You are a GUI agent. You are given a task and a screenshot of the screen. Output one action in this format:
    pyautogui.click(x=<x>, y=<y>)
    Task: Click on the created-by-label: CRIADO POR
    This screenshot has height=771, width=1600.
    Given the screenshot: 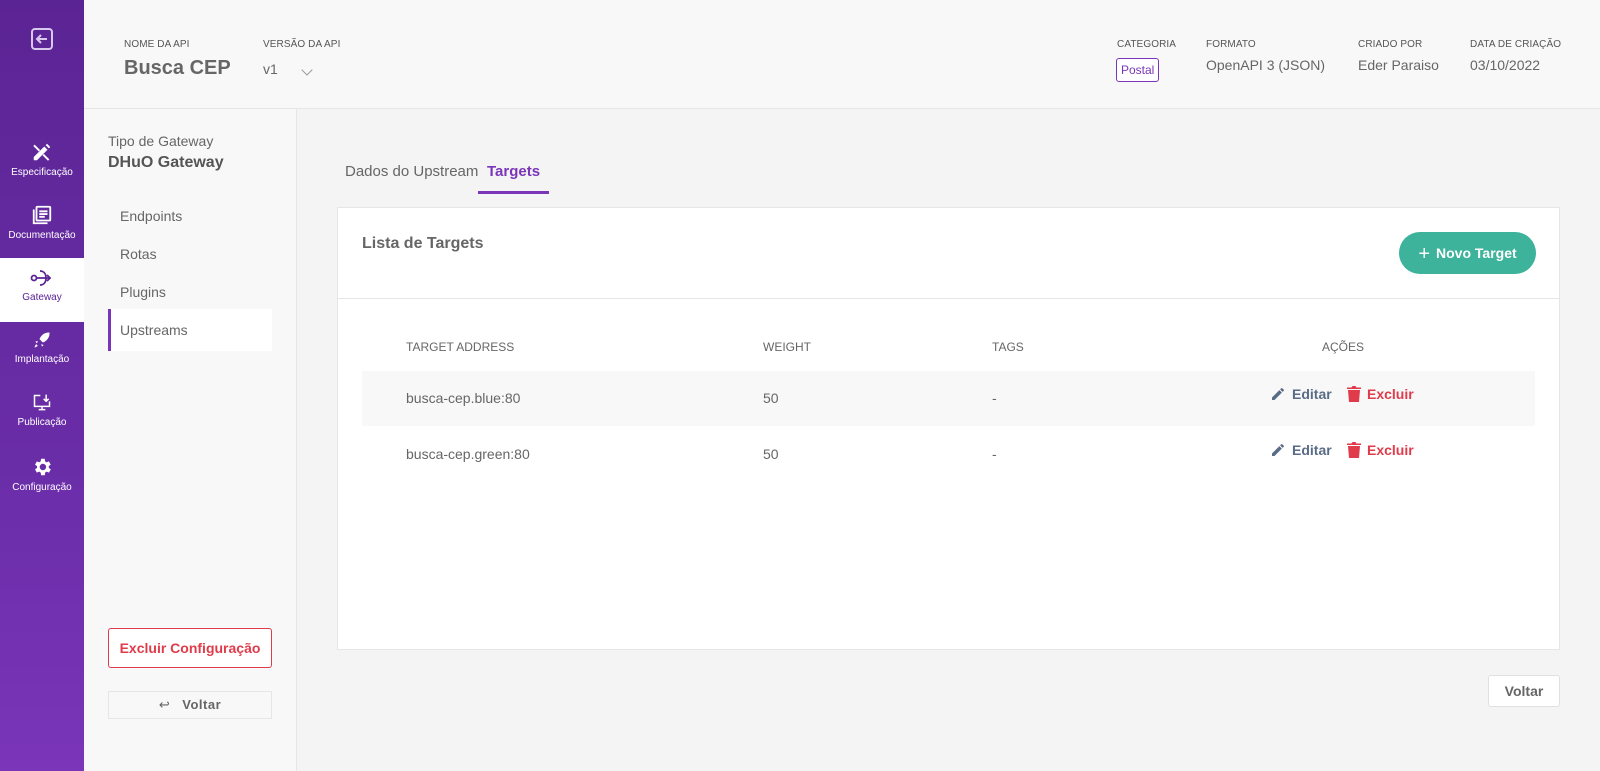 What is the action you would take?
    pyautogui.click(x=1390, y=44)
    